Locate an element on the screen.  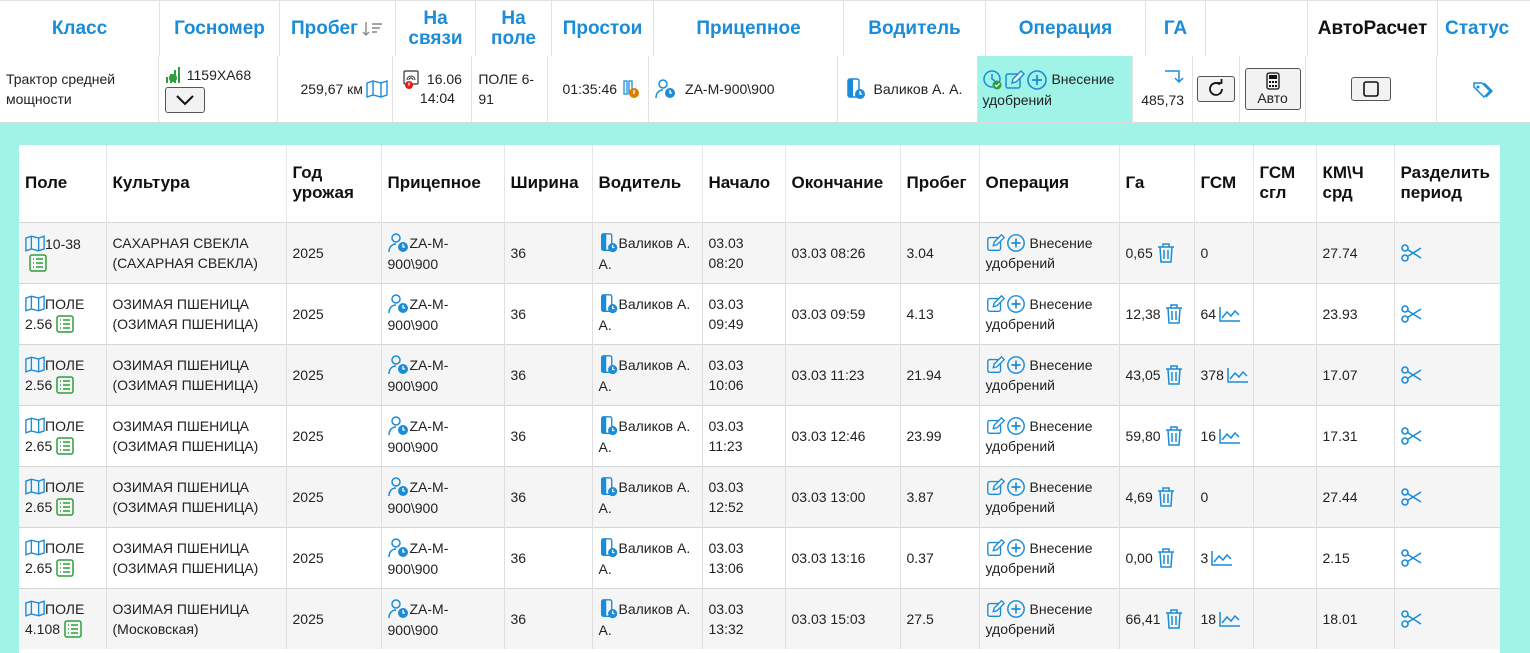
refresh-button is located at coordinates (1216, 89).